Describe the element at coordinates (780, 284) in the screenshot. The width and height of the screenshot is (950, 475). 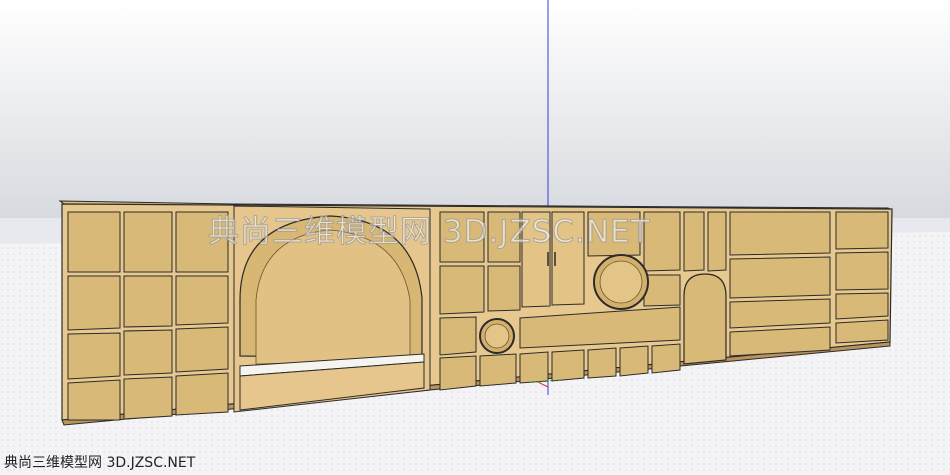
I see `right-long-shelves` at that location.